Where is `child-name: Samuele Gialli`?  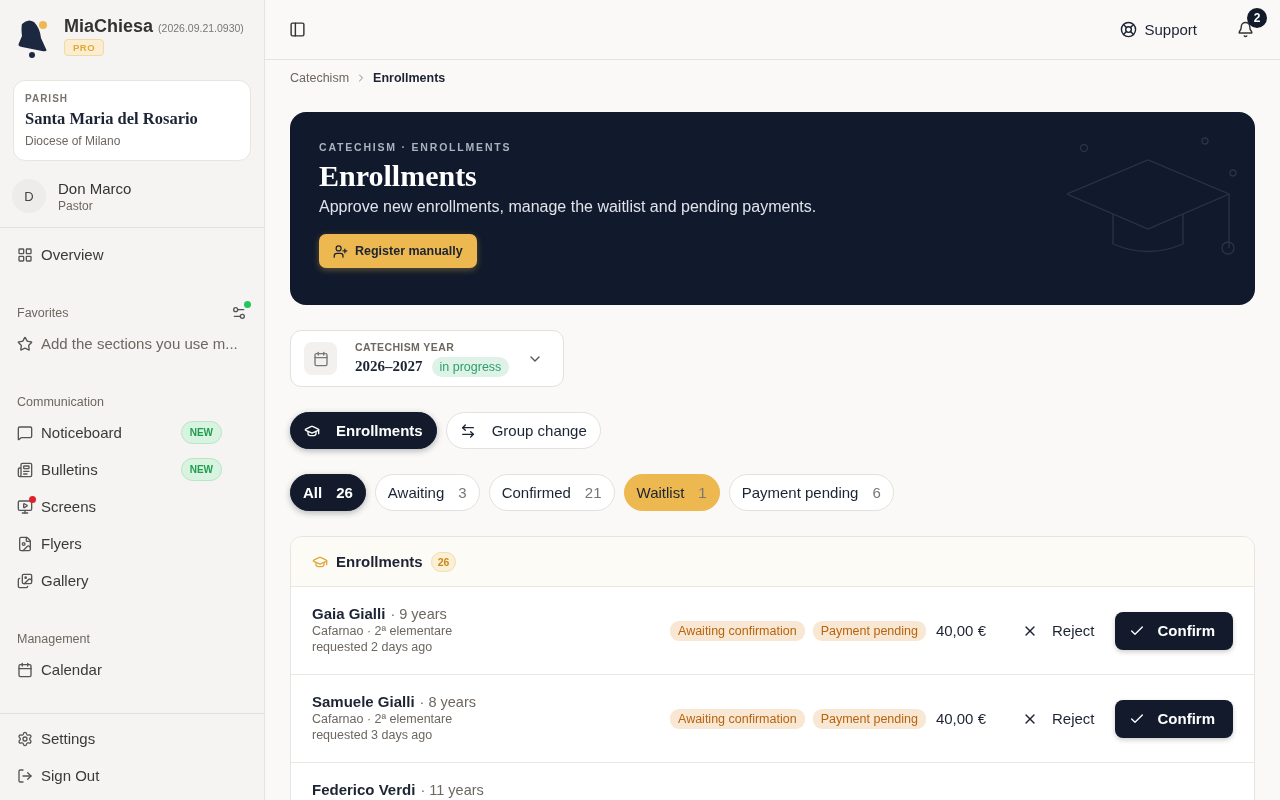 child-name: Samuele Gialli is located at coordinates (363, 701).